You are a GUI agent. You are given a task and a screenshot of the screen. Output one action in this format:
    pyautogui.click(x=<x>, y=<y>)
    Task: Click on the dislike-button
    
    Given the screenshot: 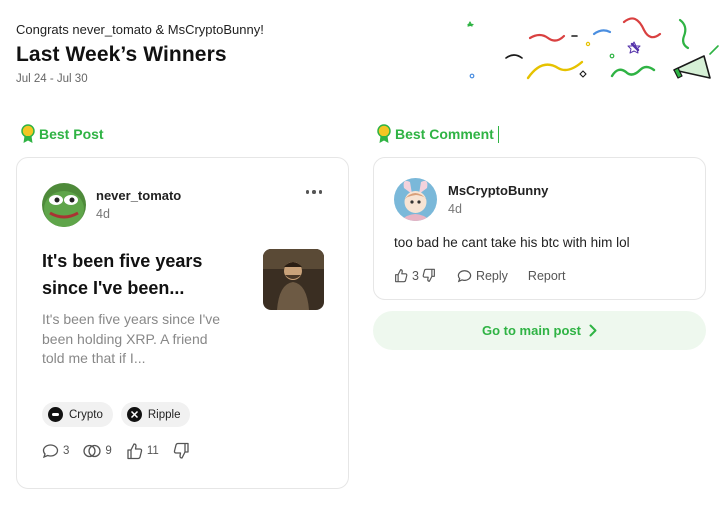 What is the action you would take?
    pyautogui.click(x=181, y=451)
    